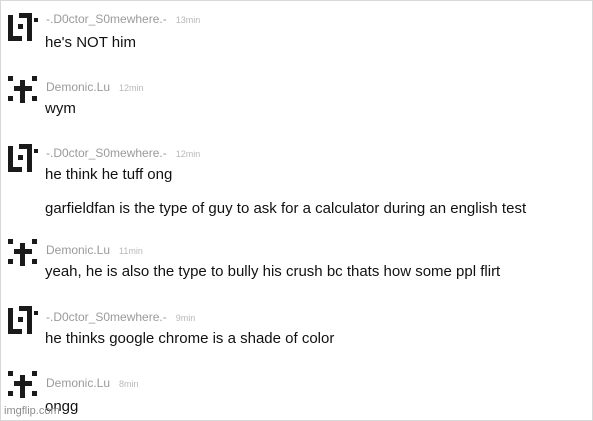 Image resolution: width=593 pixels, height=421 pixels. I want to click on message-header: -.D0ctor_S0mewhere.- 13min, so click(123, 19).